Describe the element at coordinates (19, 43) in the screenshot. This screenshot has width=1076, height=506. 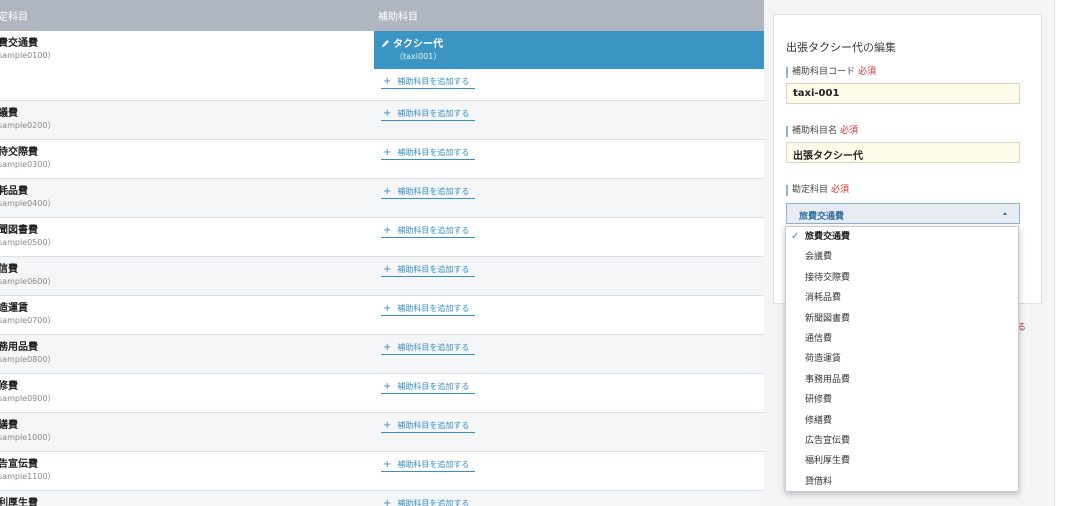
I see `account-name: 費交通費` at that location.